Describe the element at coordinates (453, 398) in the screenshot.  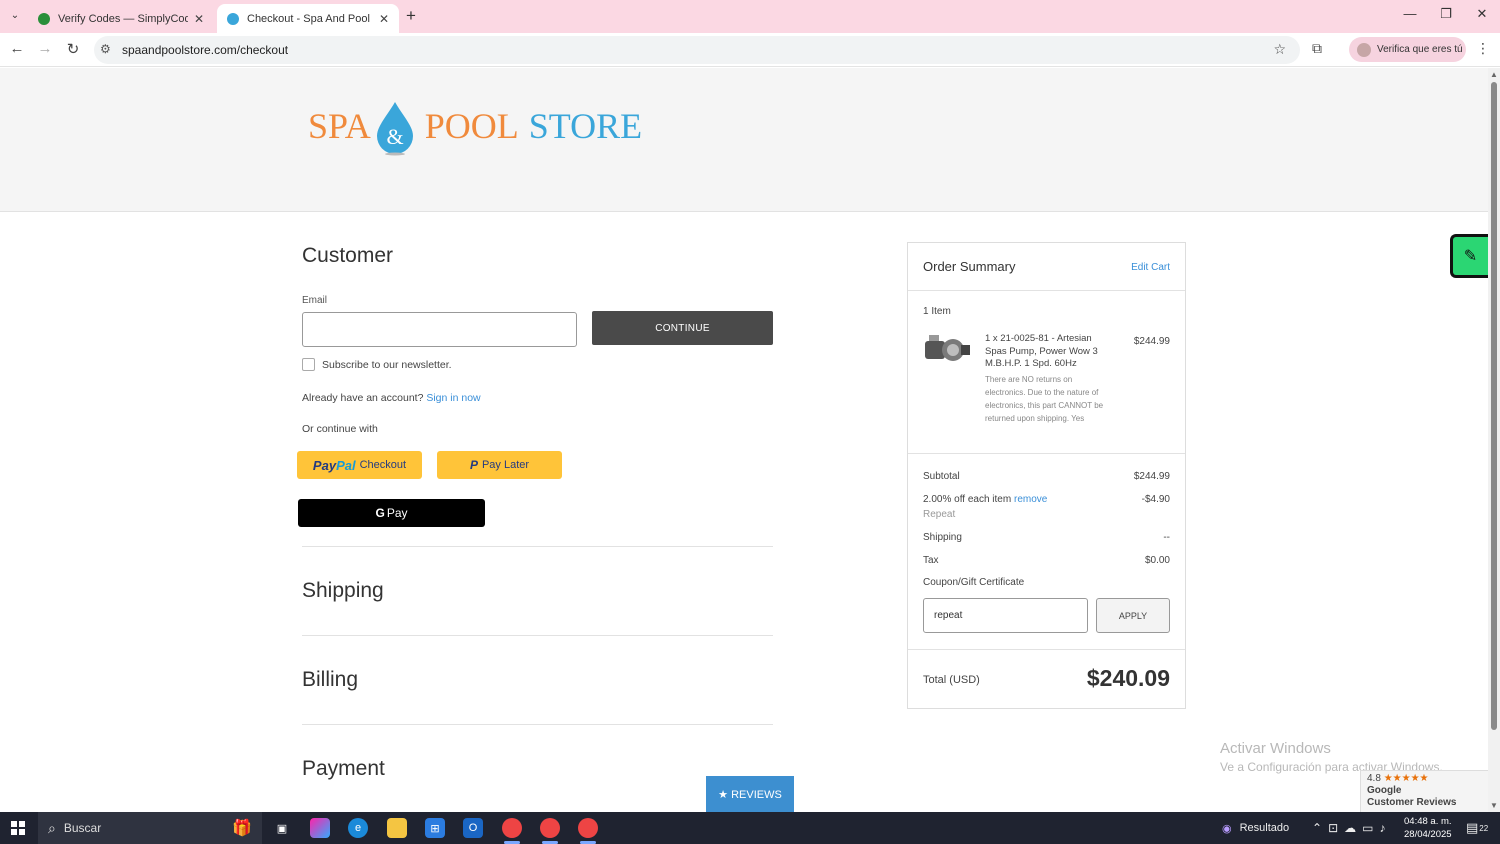
I see `sign-in-link: Sign in now` at that location.